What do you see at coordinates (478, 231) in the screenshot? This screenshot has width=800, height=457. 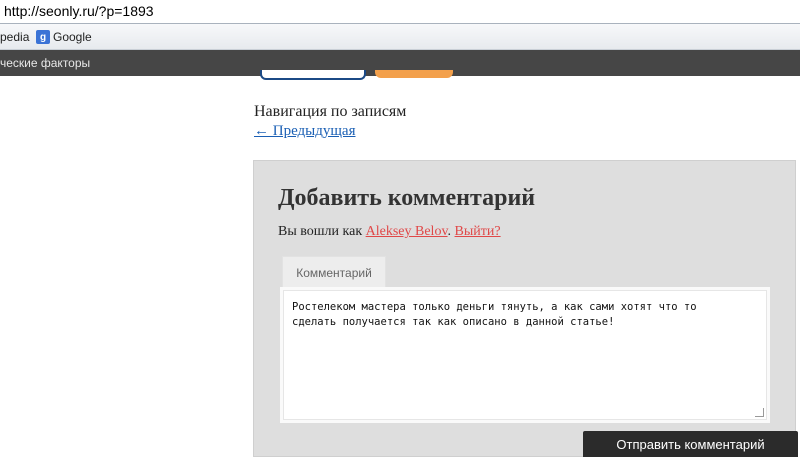 I see `logout-link: Выйти?` at bounding box center [478, 231].